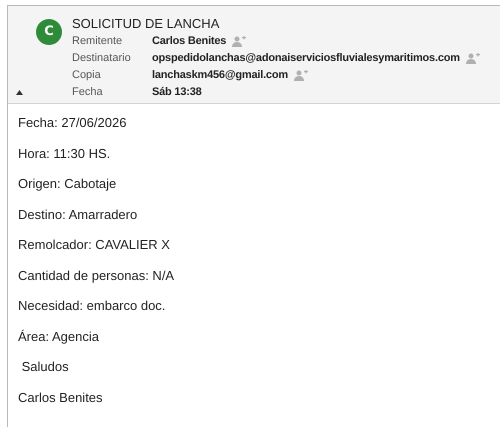 This screenshot has width=500, height=427. I want to click on field-label: Destinatario, so click(102, 58).